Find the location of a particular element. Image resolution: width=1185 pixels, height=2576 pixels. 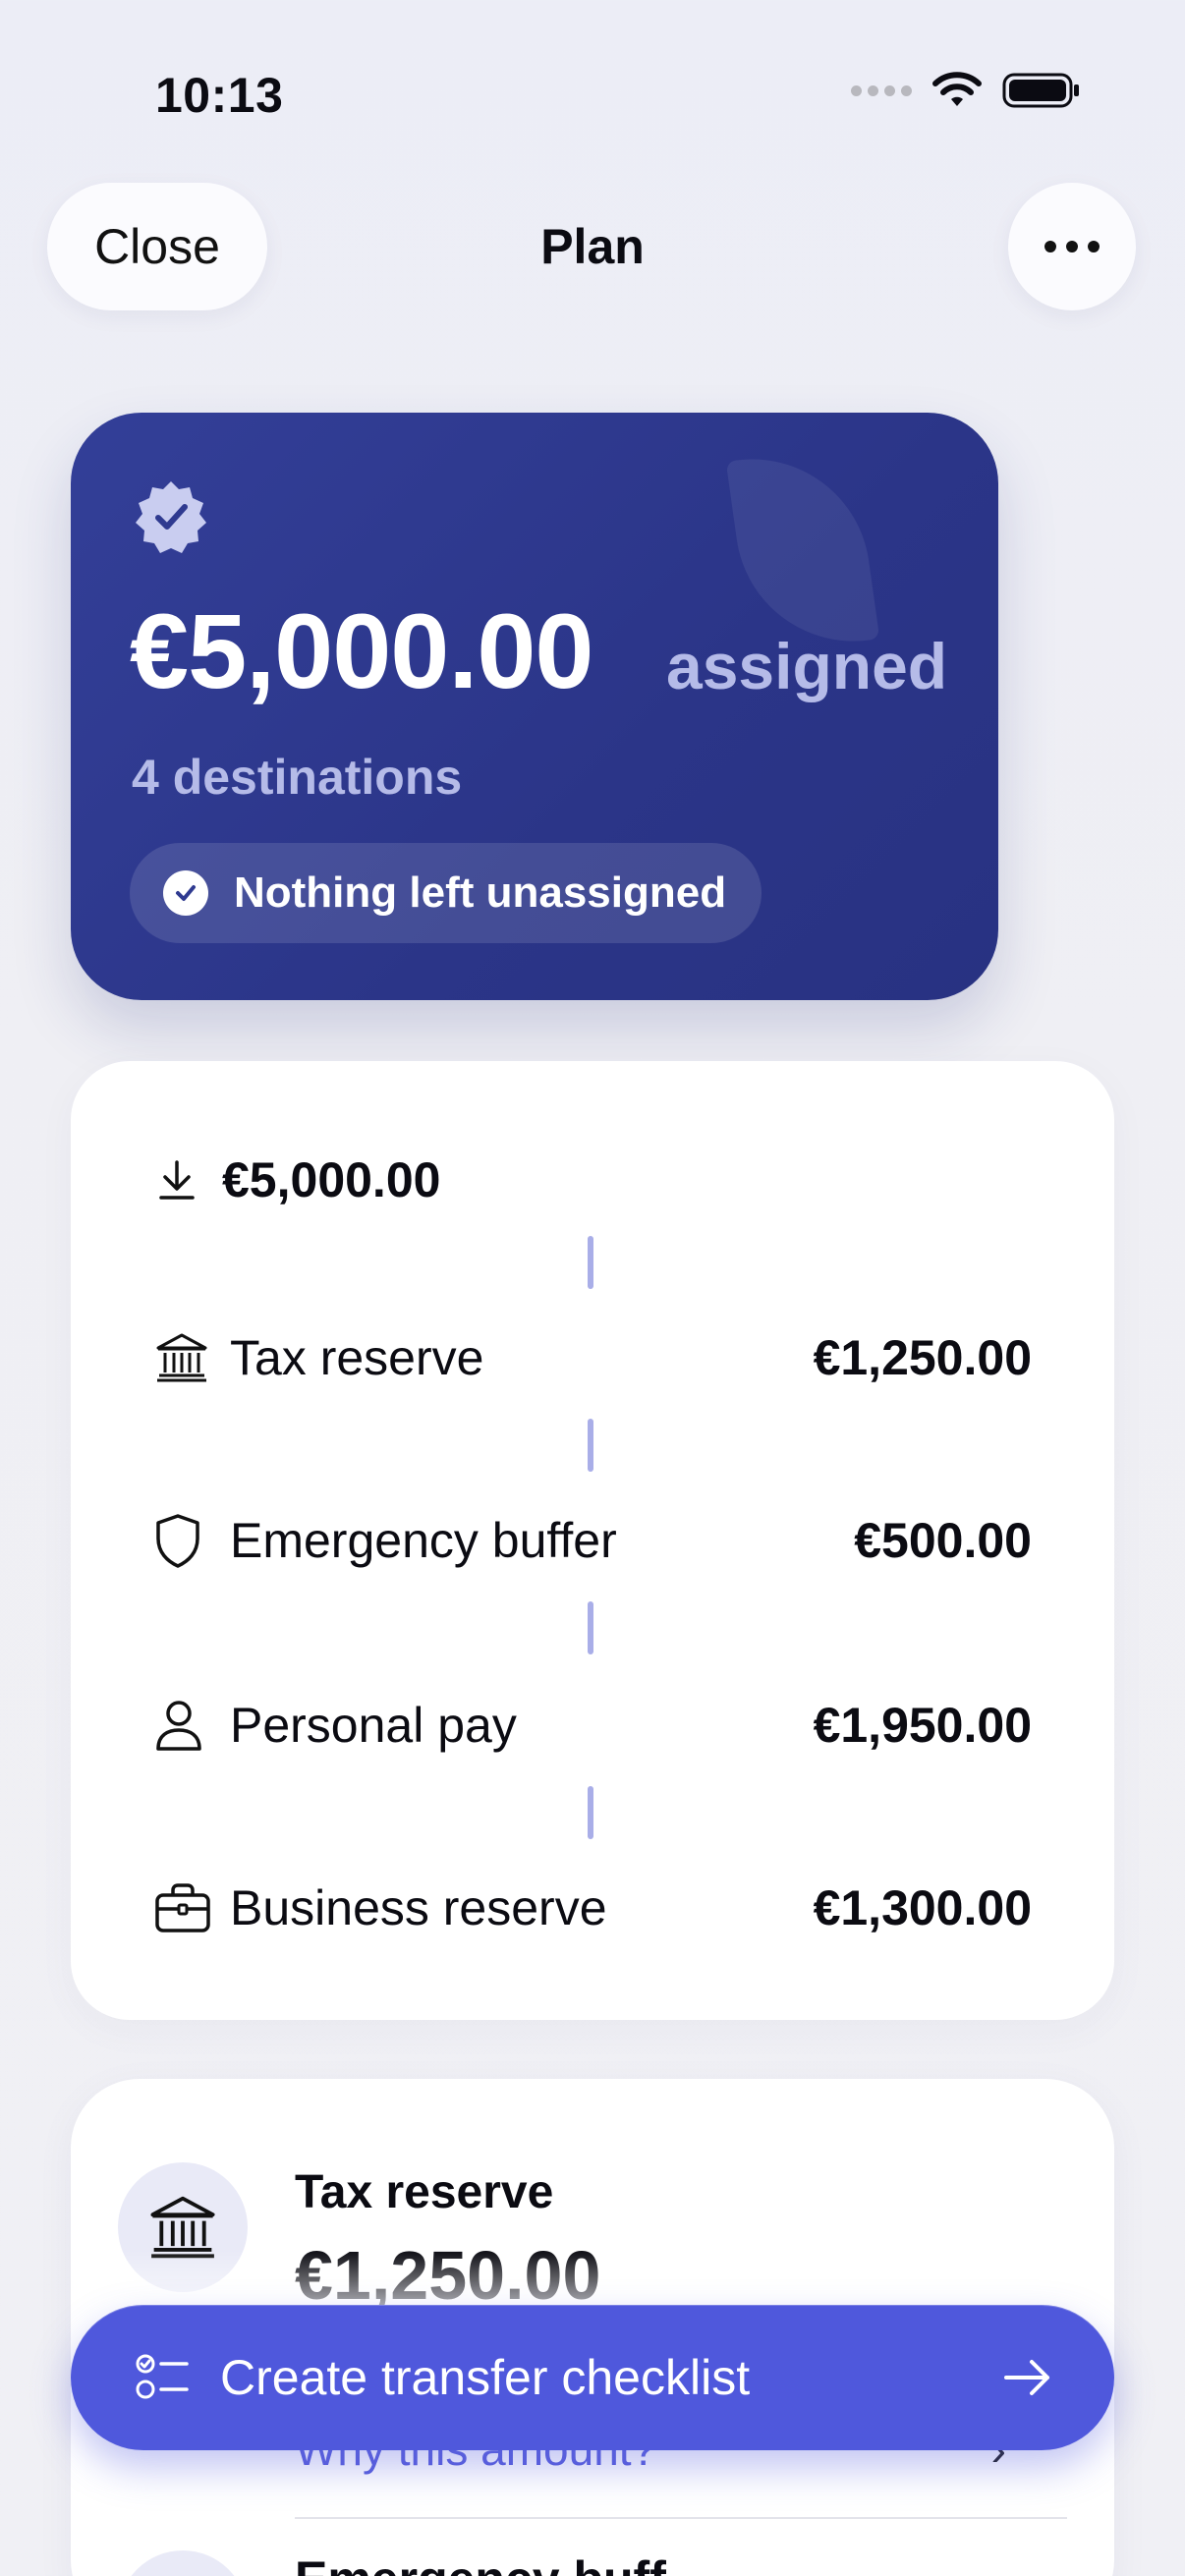

leaf-decoration is located at coordinates (803, 550).